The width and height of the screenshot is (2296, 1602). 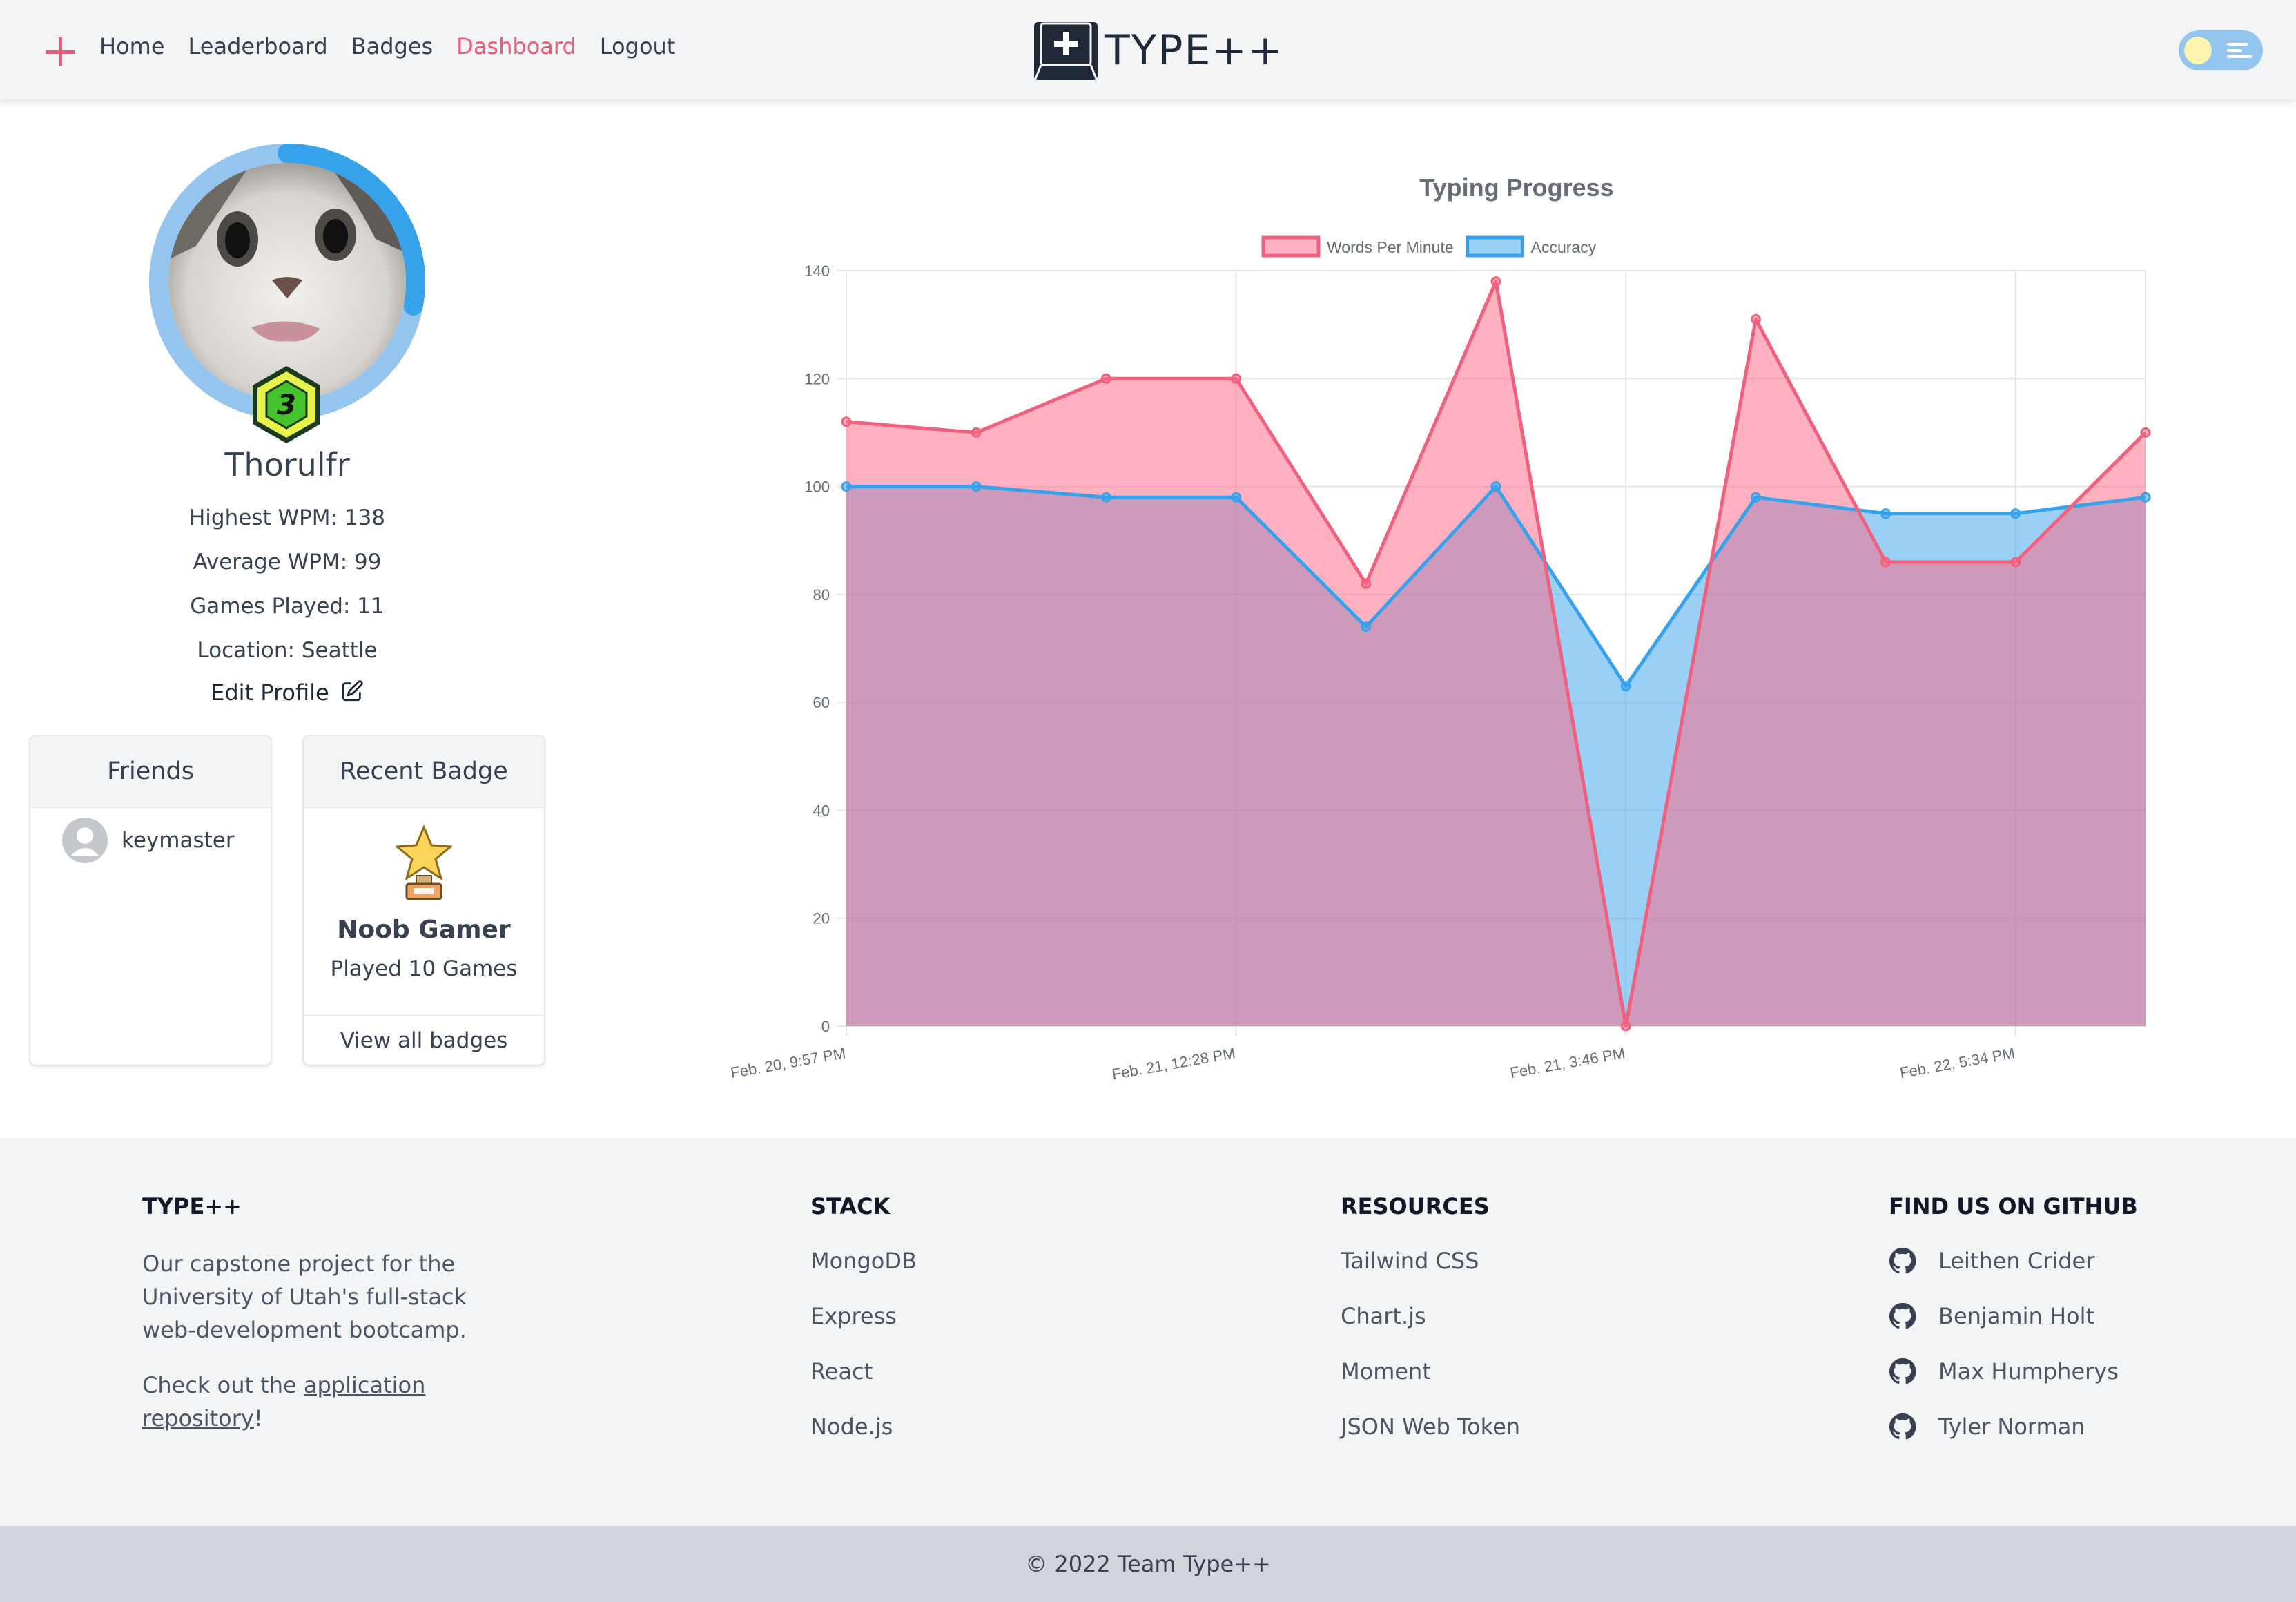 I want to click on friend-item: keymaster, so click(x=150, y=835).